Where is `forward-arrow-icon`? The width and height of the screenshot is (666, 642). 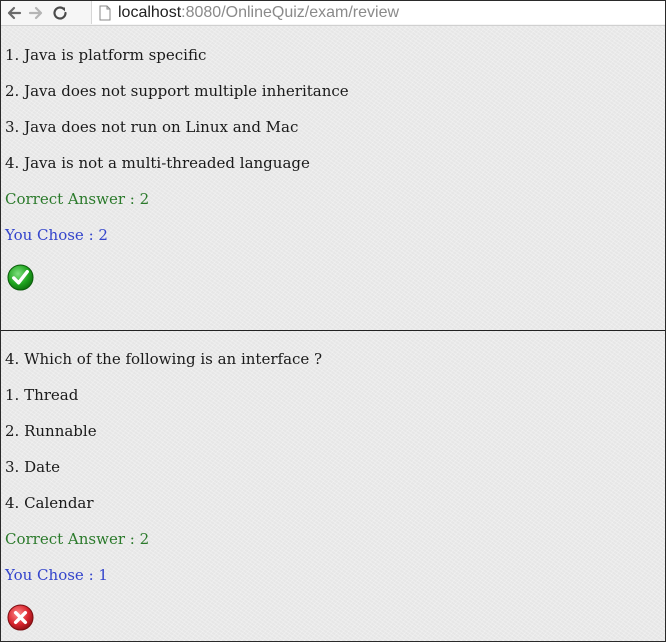 forward-arrow-icon is located at coordinates (35, 13).